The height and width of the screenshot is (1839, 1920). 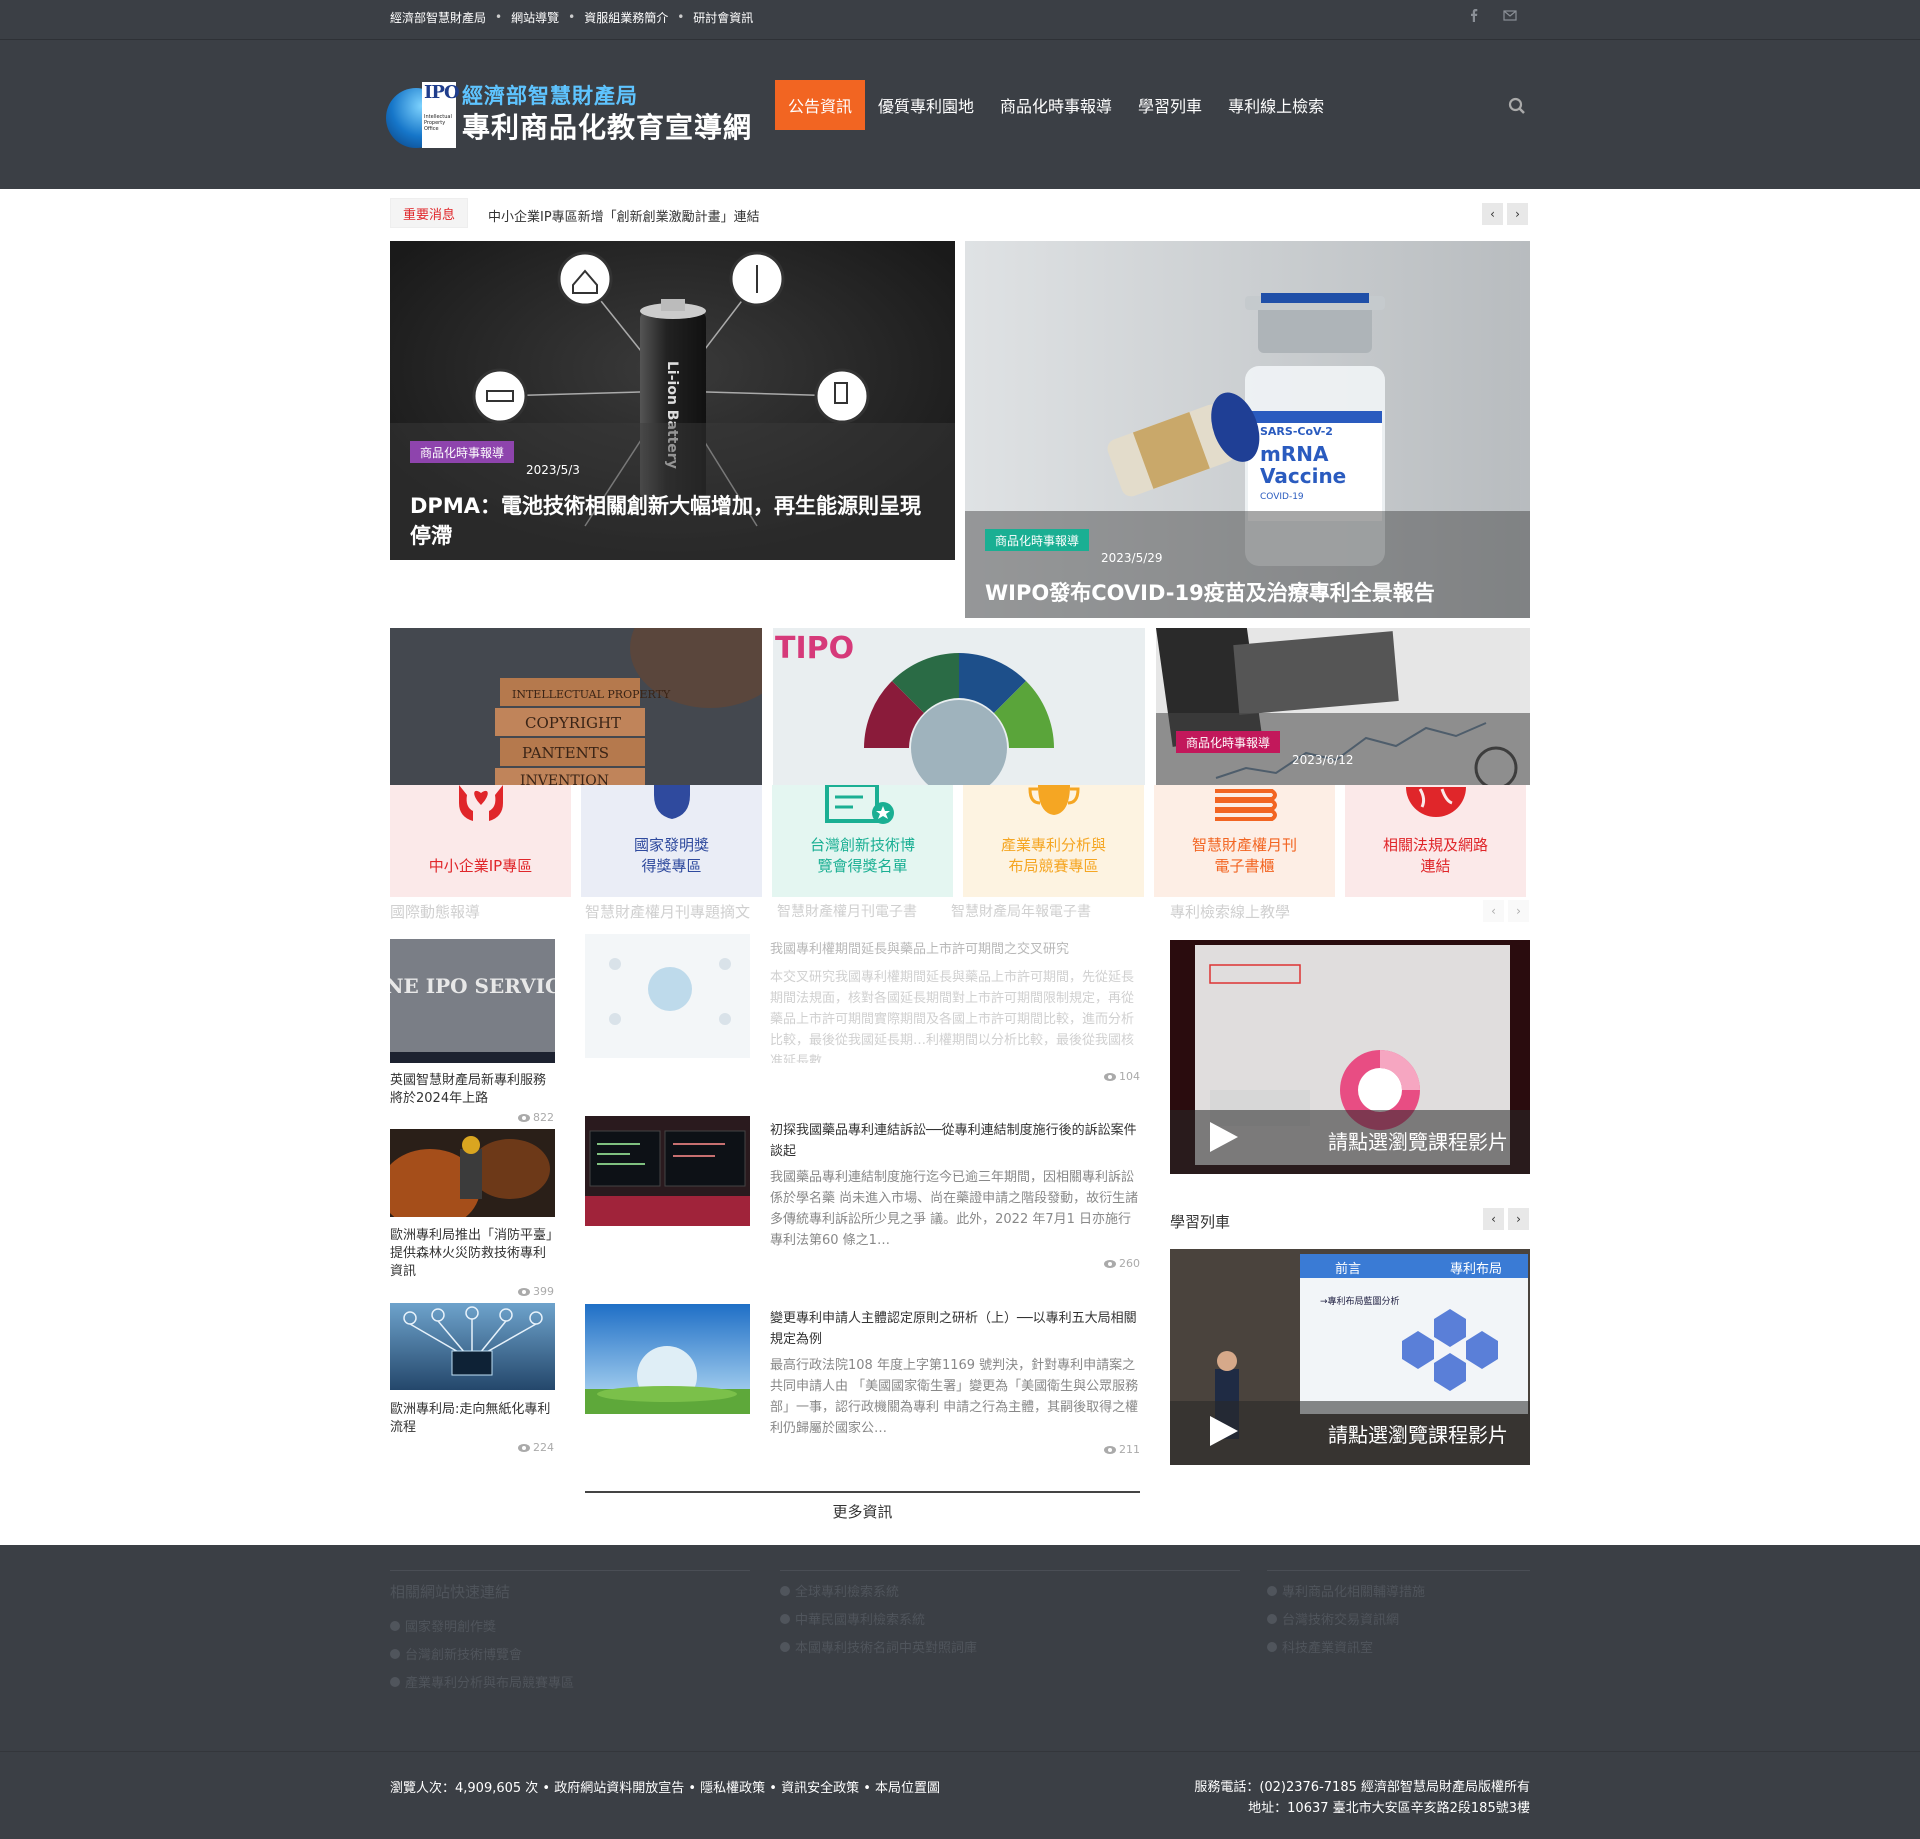 What do you see at coordinates (1493, 911) in the screenshot?
I see `video-prev-button: ‹` at bounding box center [1493, 911].